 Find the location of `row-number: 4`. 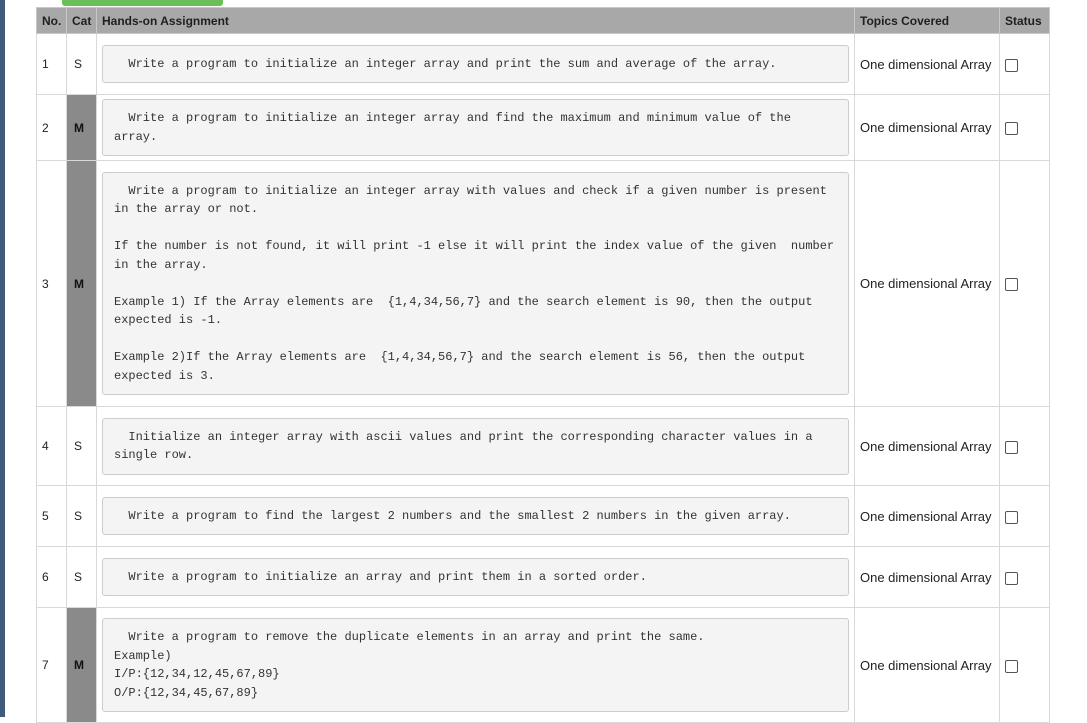

row-number: 4 is located at coordinates (51, 446).